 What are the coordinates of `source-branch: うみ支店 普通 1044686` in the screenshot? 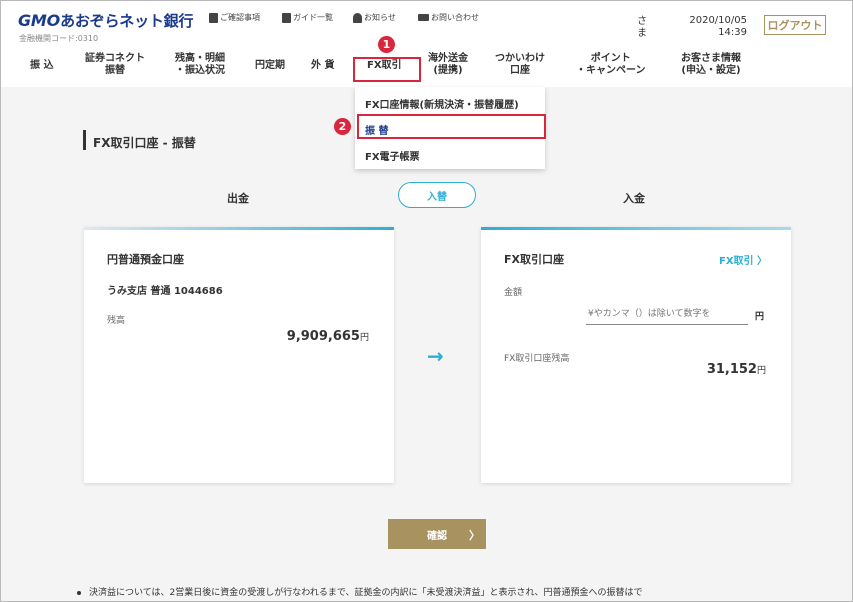 It's located at (165, 291).